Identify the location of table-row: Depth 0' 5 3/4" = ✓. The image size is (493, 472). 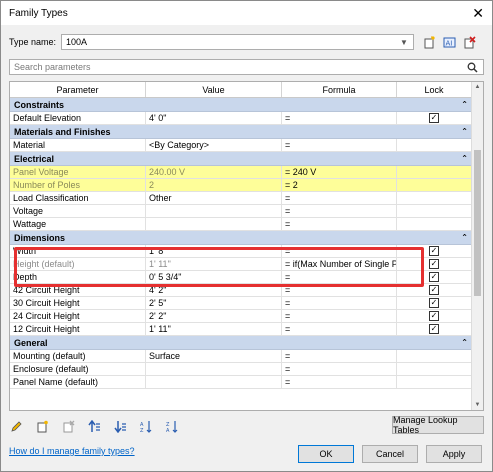
(241, 277).